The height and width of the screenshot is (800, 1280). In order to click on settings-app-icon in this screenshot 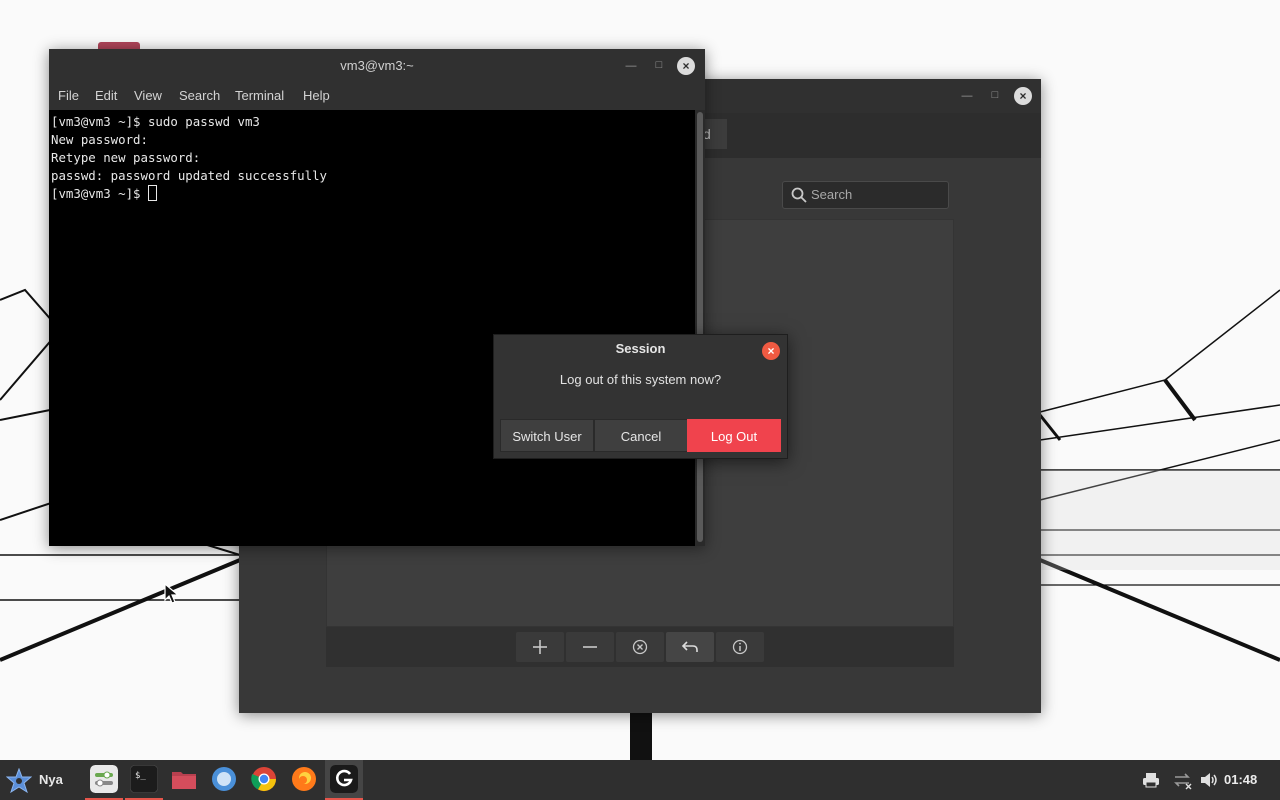, I will do `click(104, 779)`.